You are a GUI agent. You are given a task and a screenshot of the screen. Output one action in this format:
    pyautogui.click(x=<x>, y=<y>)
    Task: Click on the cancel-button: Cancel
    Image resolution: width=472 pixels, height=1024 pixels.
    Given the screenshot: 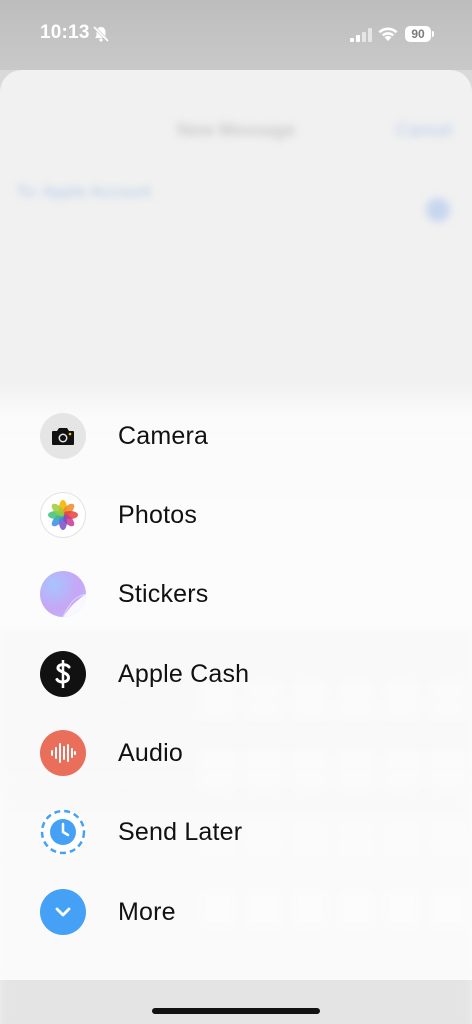 What is the action you would take?
    pyautogui.click(x=423, y=130)
    